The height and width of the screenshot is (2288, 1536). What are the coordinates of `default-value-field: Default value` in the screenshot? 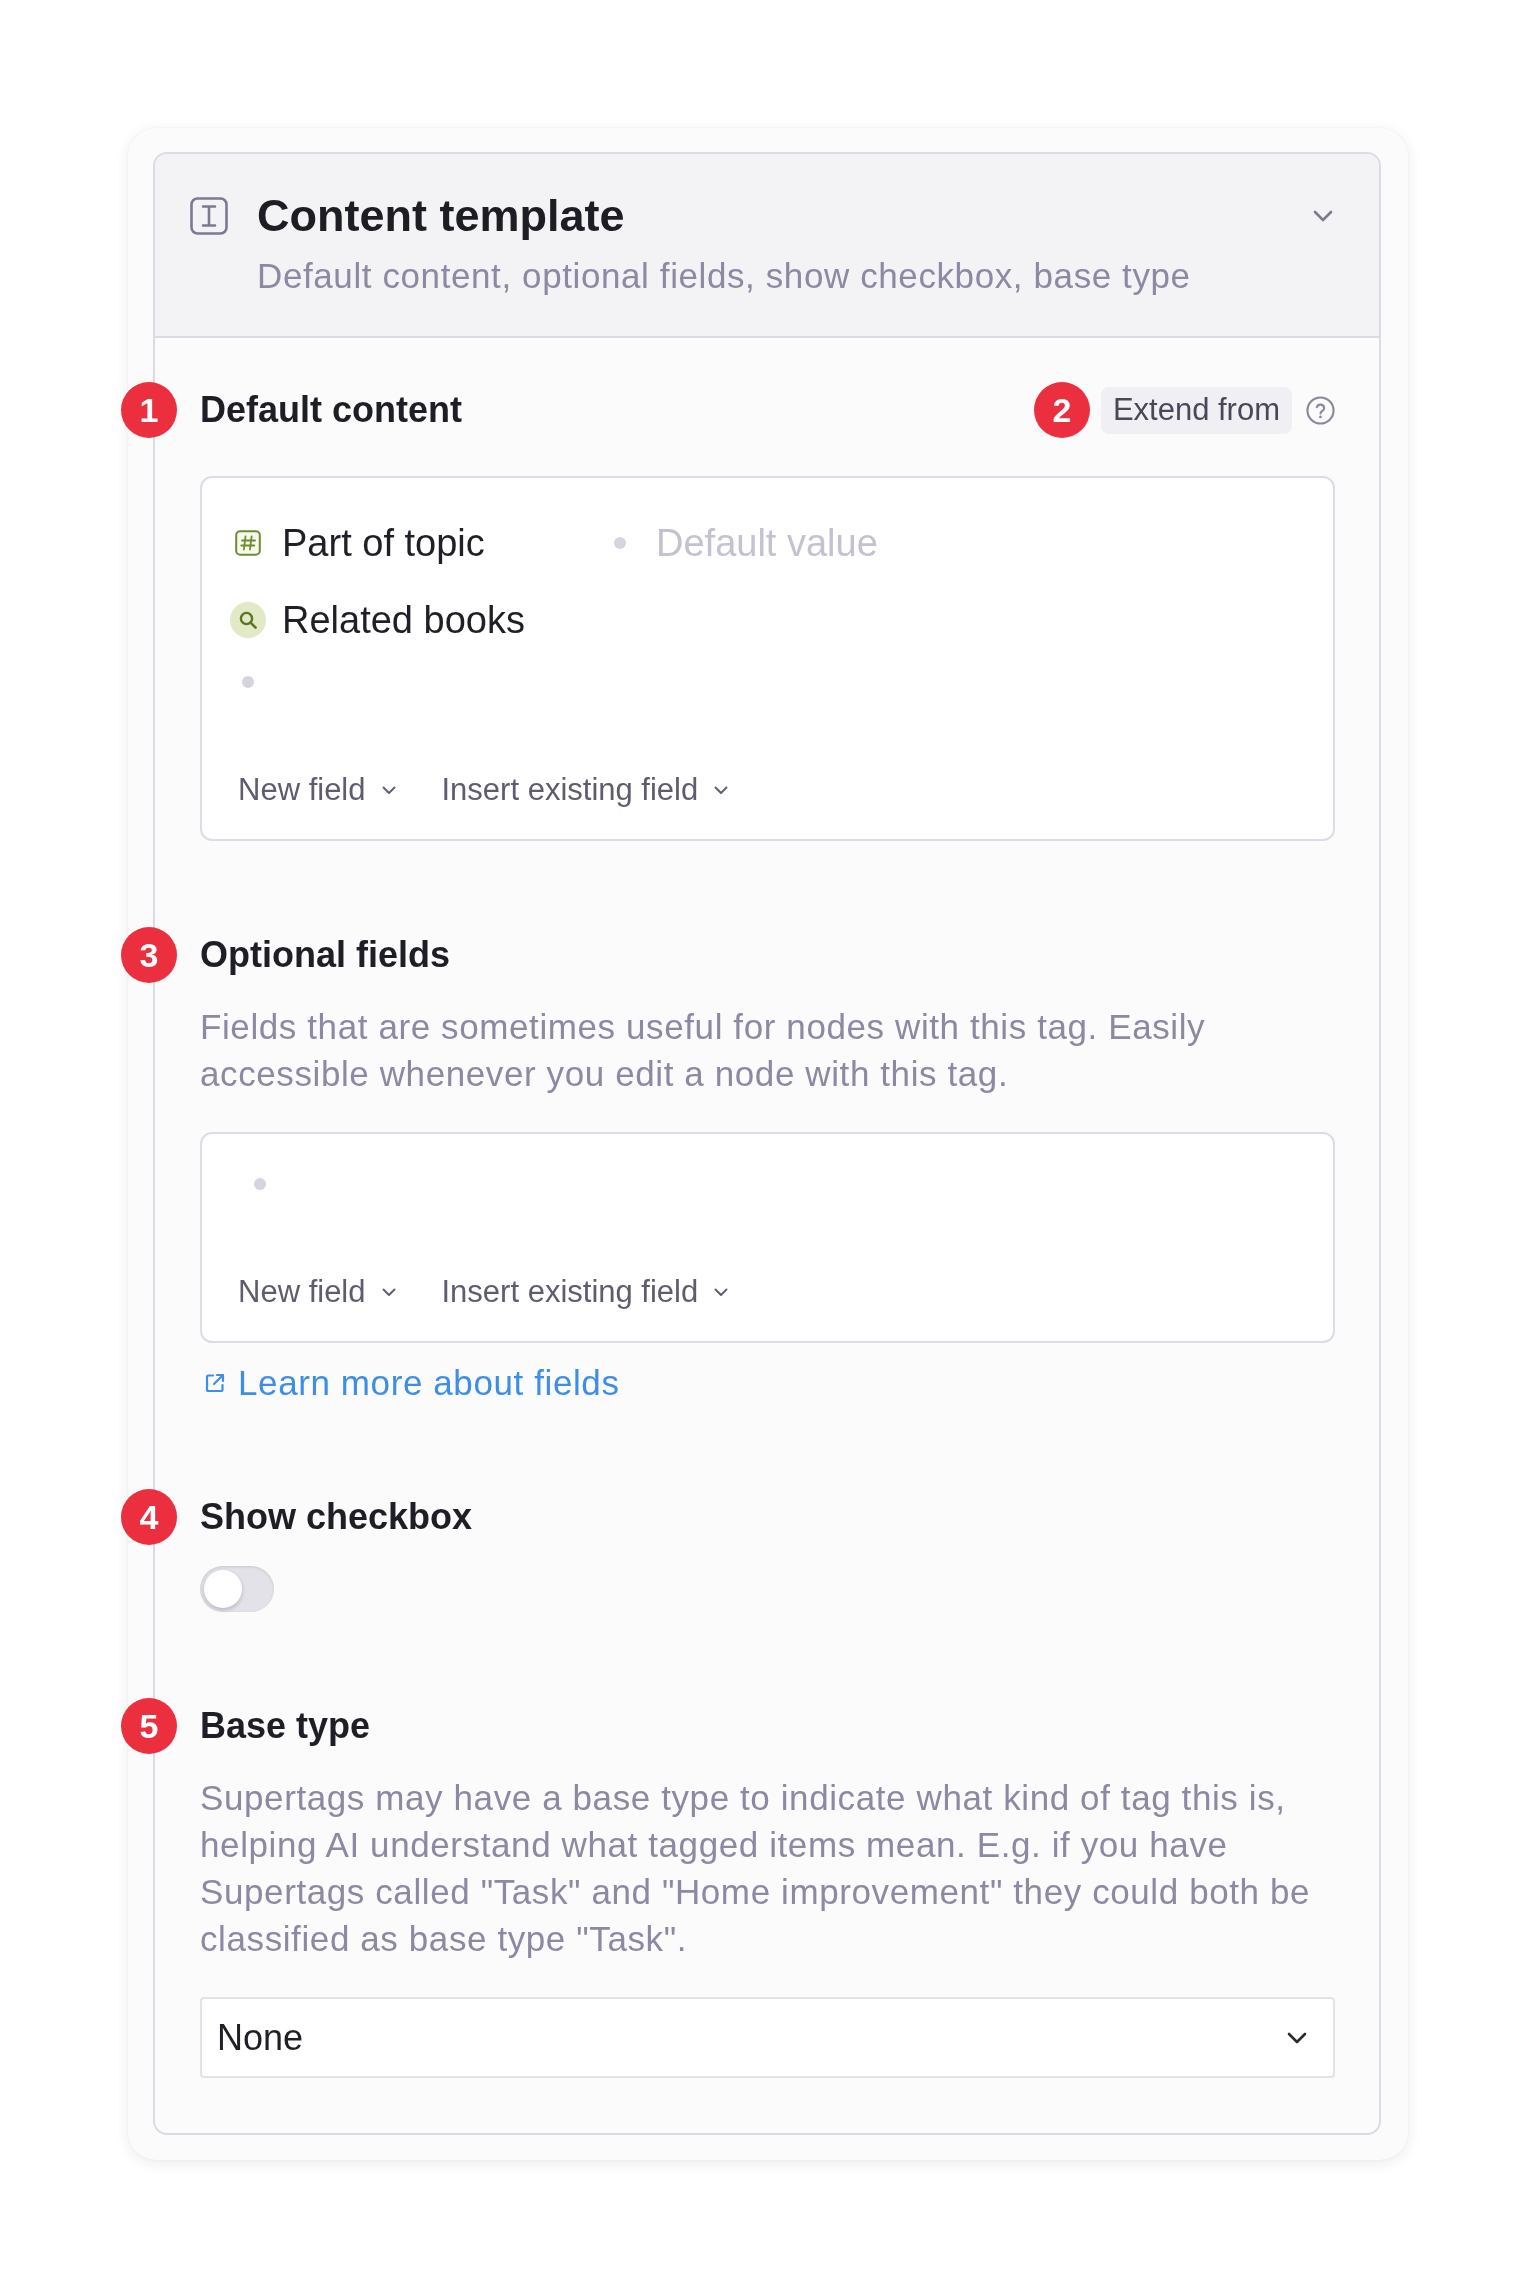 It's located at (806, 543).